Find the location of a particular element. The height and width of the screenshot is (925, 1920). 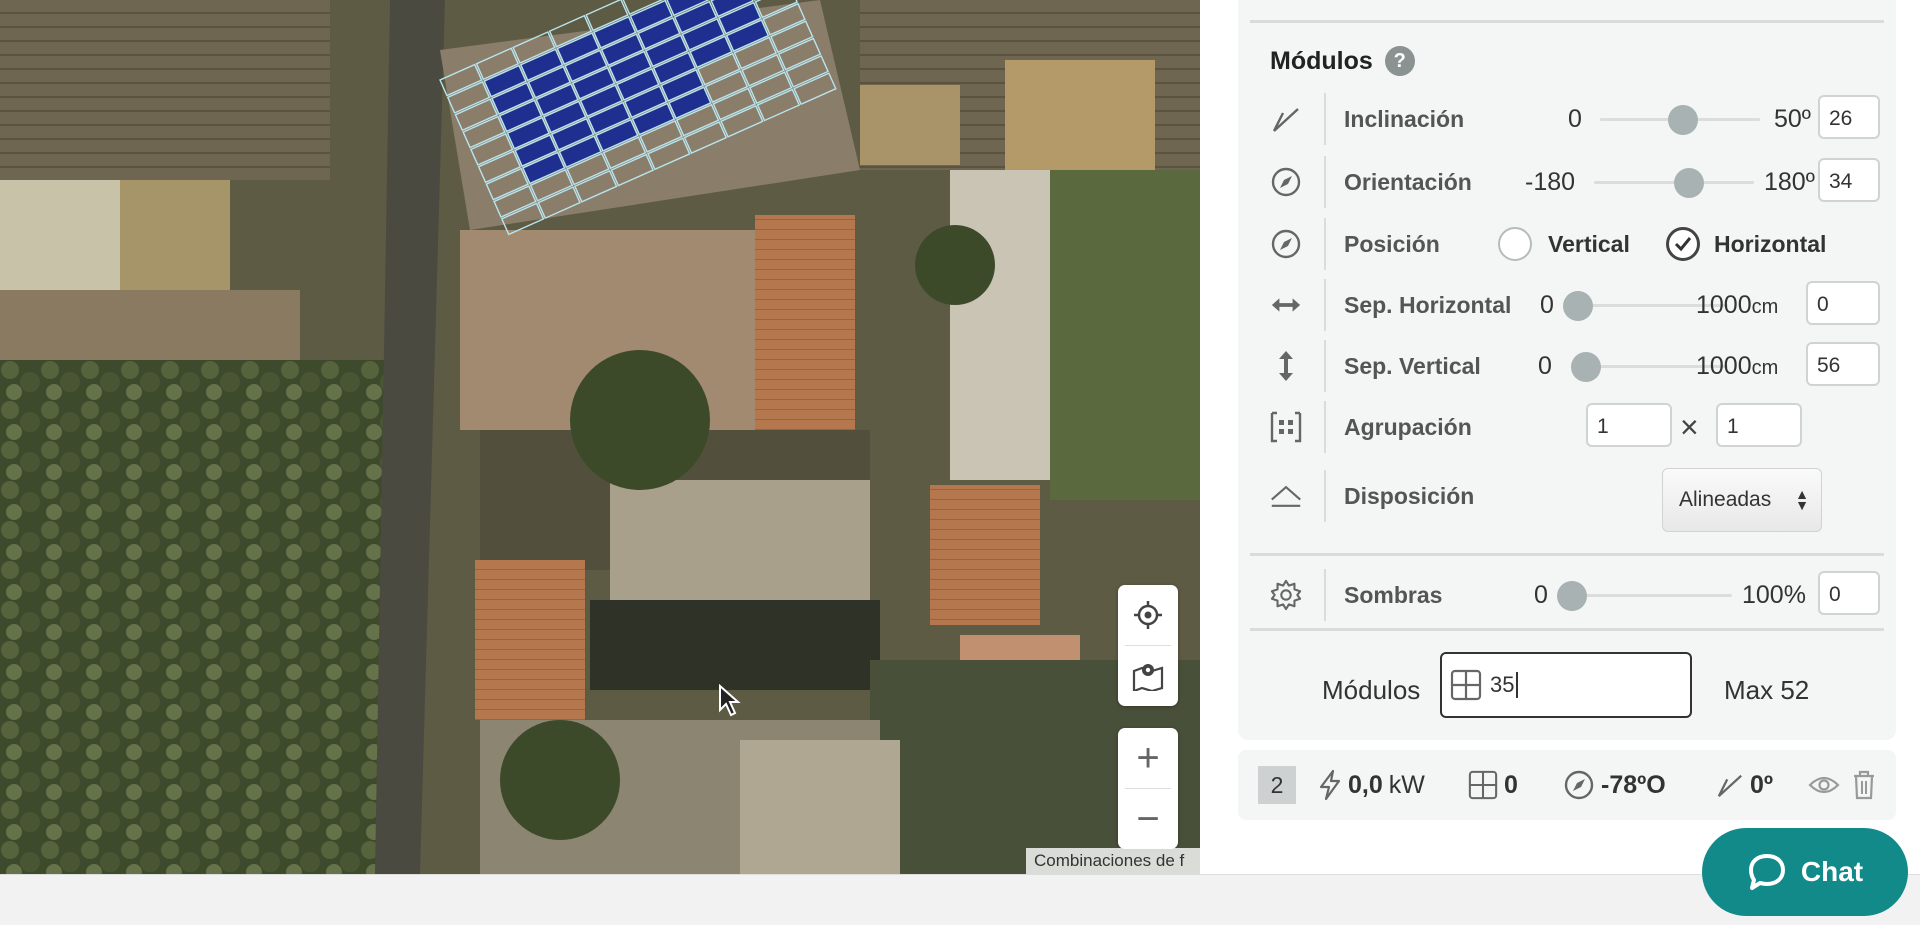

arrows-horizontal-icon is located at coordinates (1286, 305).